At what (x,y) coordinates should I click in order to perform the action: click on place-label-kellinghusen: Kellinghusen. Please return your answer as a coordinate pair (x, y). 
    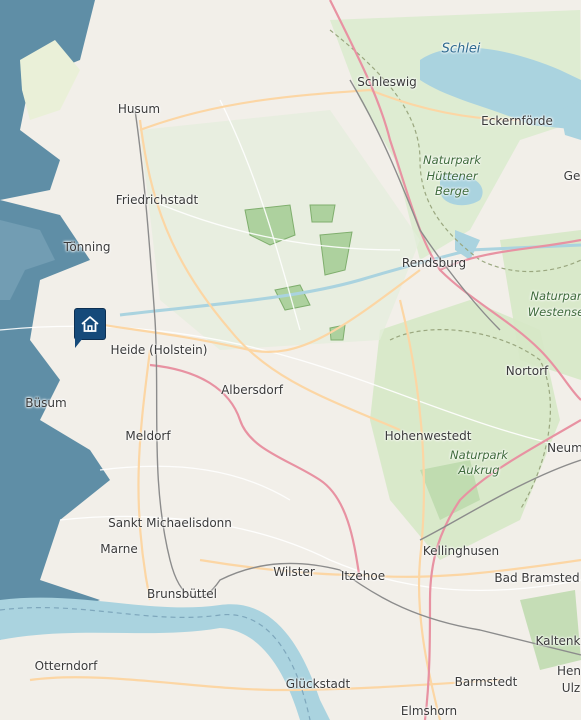
    Looking at the image, I should click on (461, 551).